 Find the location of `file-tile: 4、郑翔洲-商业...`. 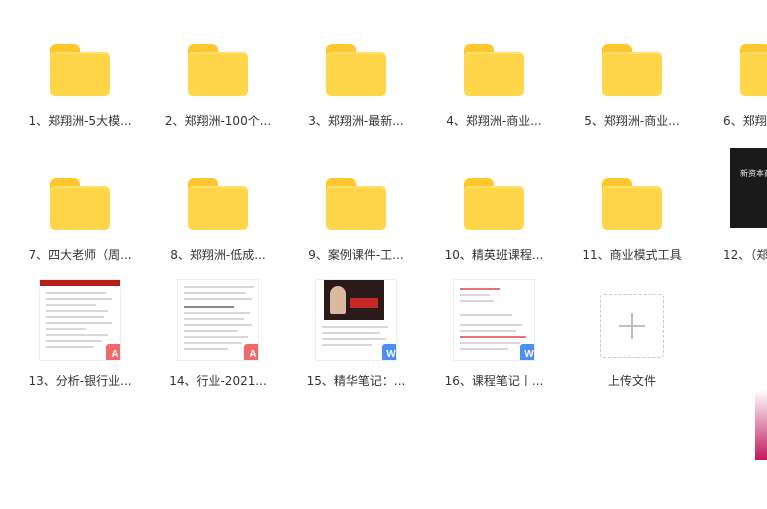

file-tile: 4、郑翔洲-商业... is located at coordinates (494, 75).